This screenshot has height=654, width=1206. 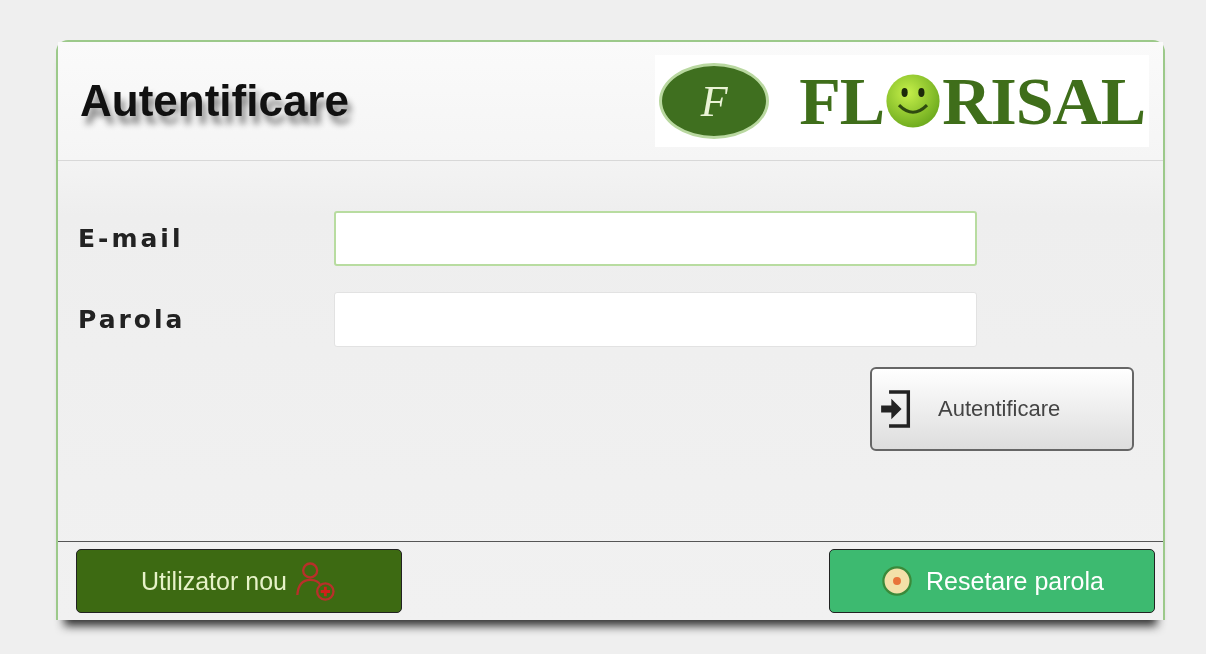 I want to click on reset-icon, so click(x=897, y=581).